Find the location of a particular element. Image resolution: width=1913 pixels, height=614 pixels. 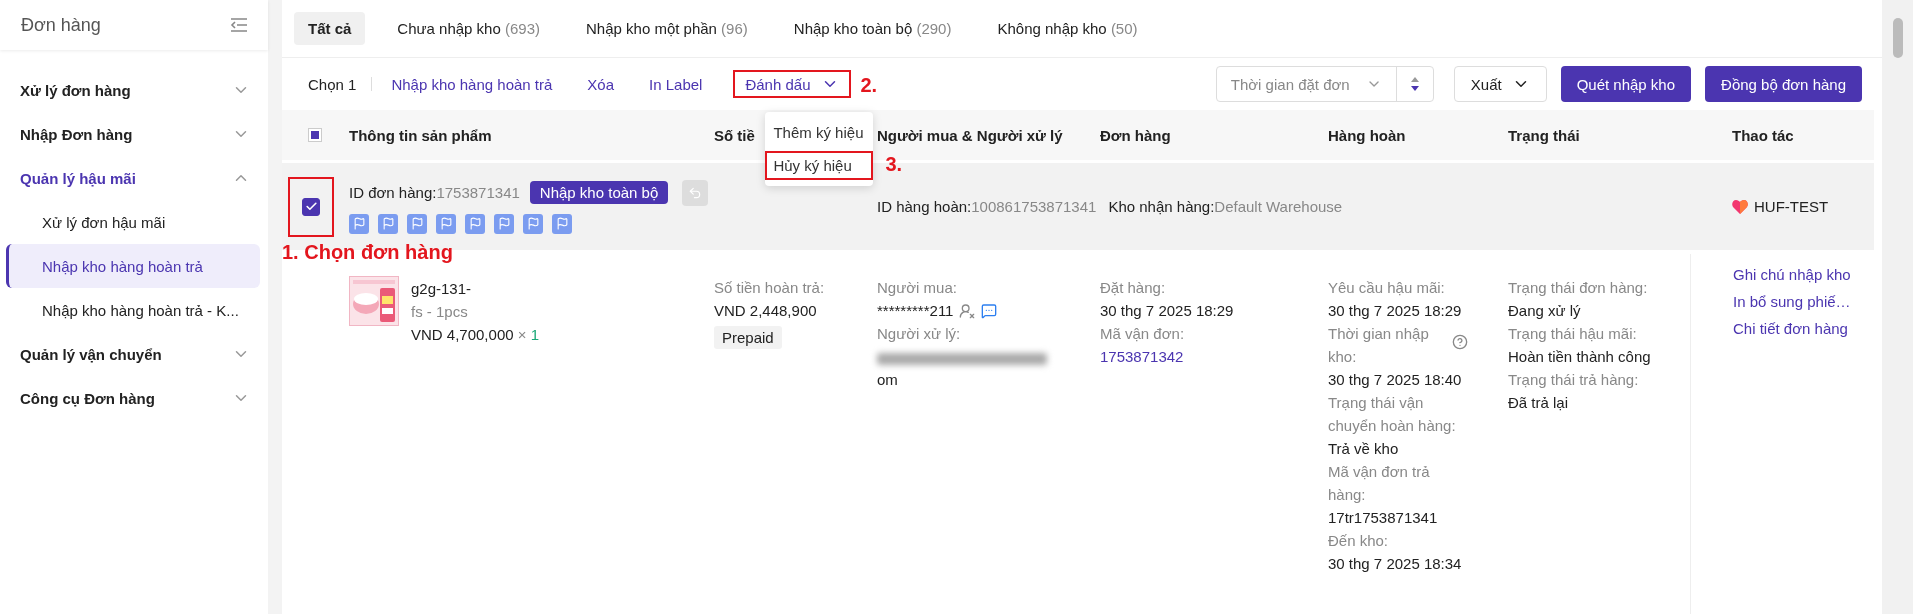

submenu-item: Xử lý đơn hậu mãi is located at coordinates (133, 222).